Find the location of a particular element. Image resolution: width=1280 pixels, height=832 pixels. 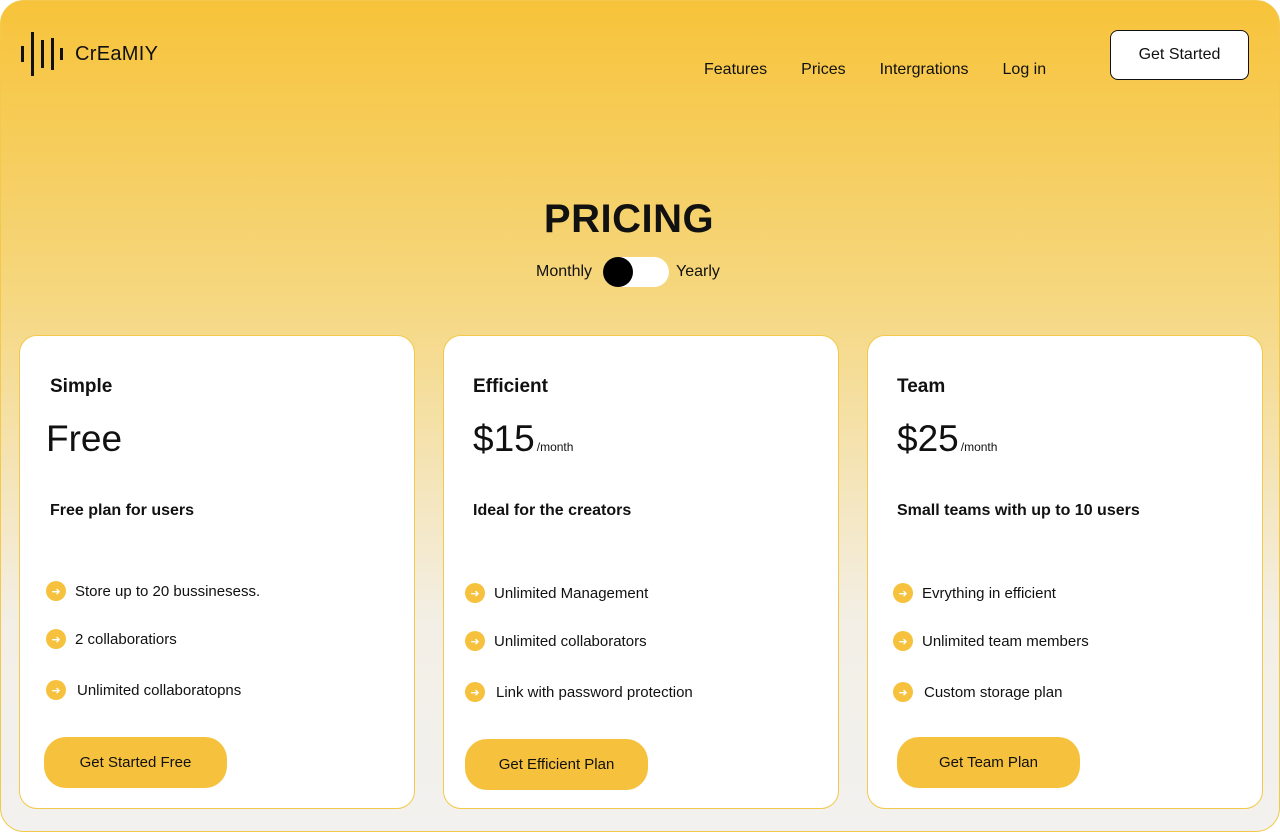

plan-price: $25 /month is located at coordinates (947, 439).